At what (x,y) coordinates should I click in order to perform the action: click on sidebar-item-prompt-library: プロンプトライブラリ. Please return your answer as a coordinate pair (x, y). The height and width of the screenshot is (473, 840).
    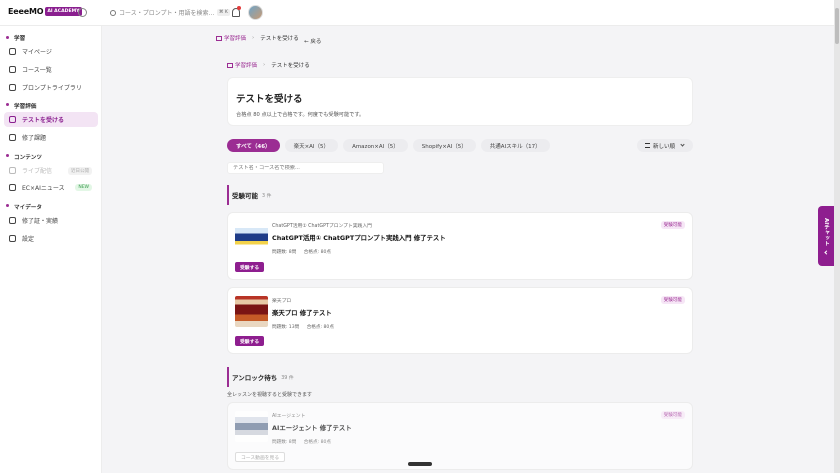
    Looking at the image, I should click on (51, 87).